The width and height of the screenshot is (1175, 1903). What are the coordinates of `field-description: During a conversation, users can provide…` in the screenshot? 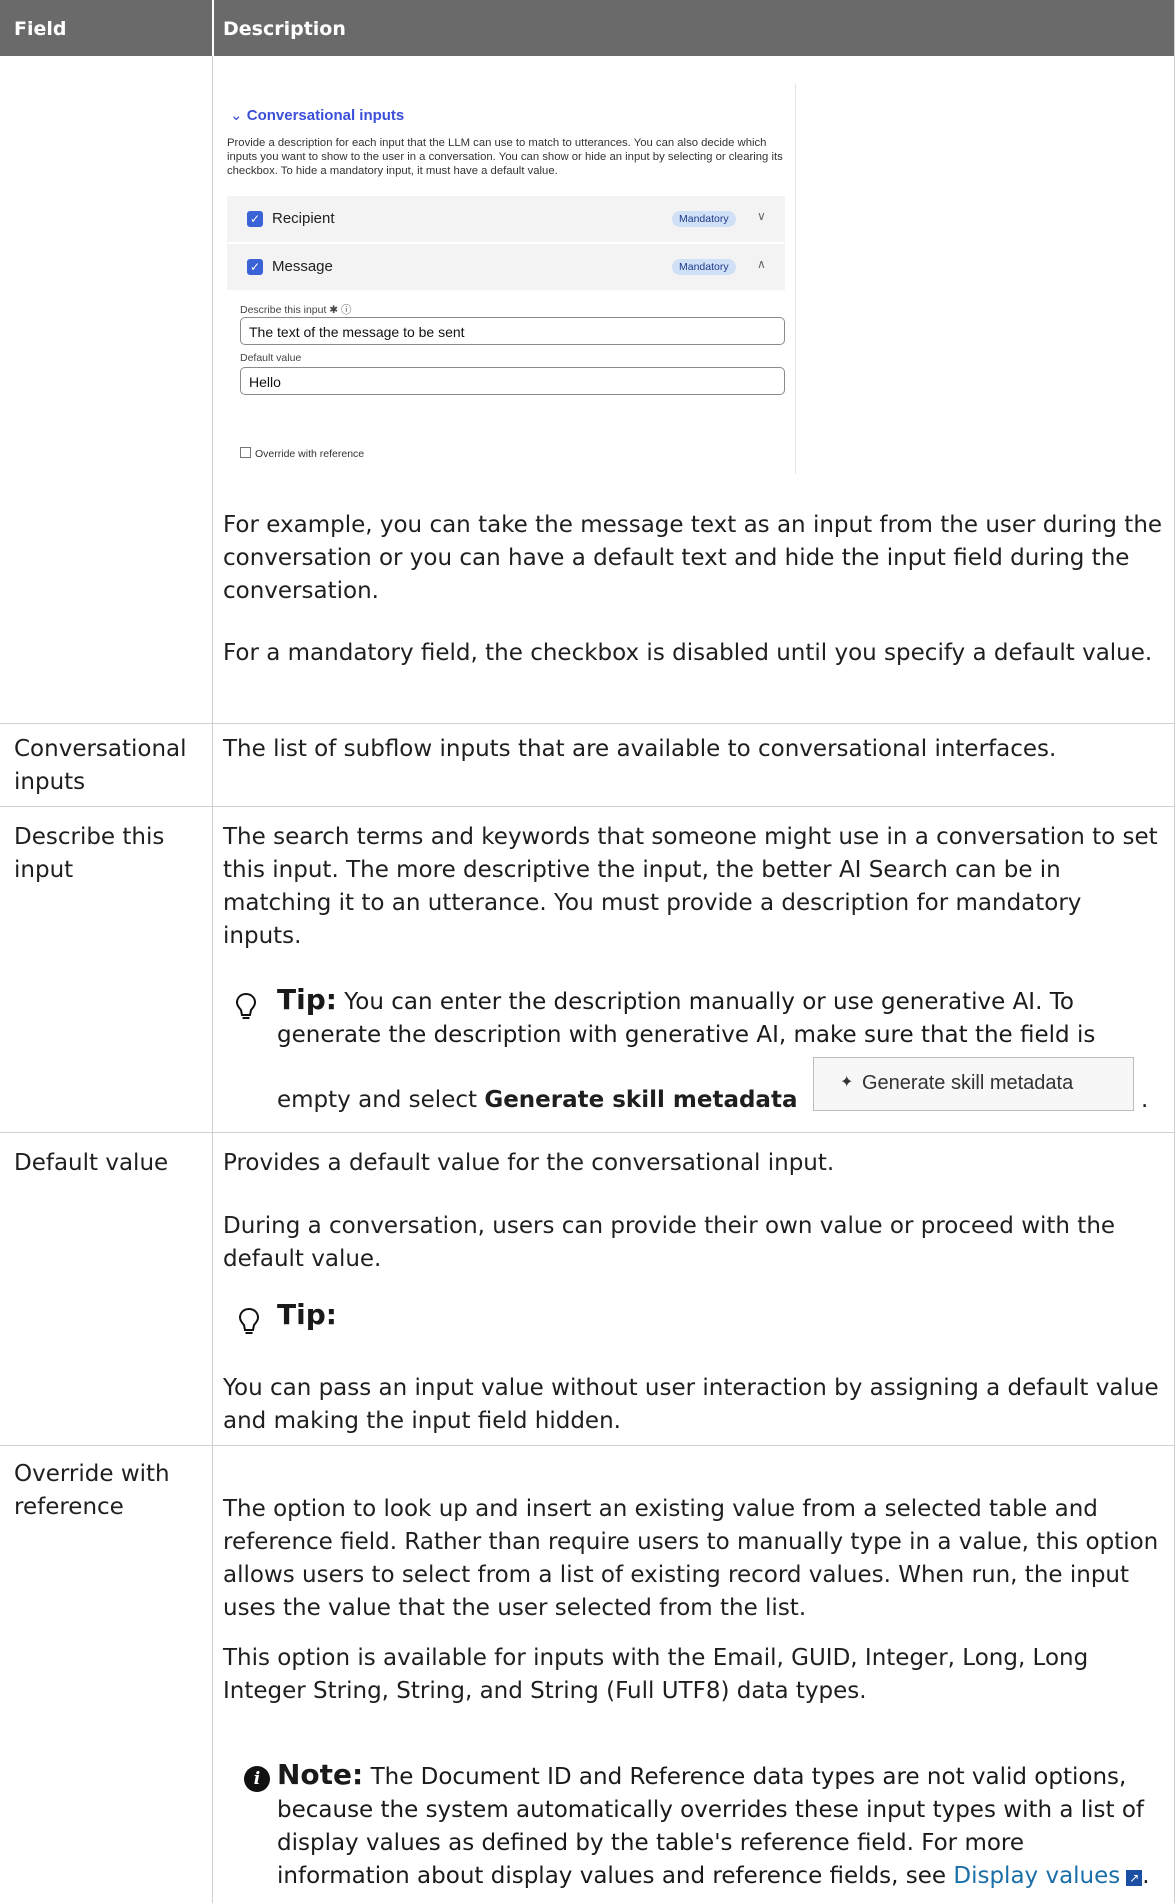 It's located at (669, 1242).